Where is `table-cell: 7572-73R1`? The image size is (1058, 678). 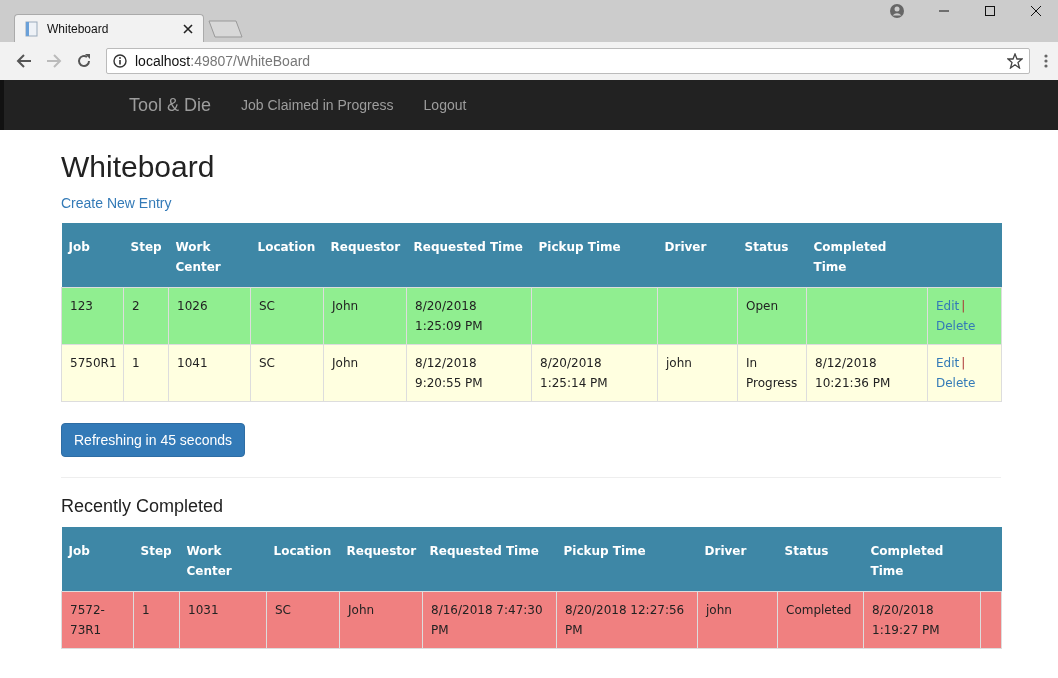
table-cell: 7572-73R1 is located at coordinates (87, 620).